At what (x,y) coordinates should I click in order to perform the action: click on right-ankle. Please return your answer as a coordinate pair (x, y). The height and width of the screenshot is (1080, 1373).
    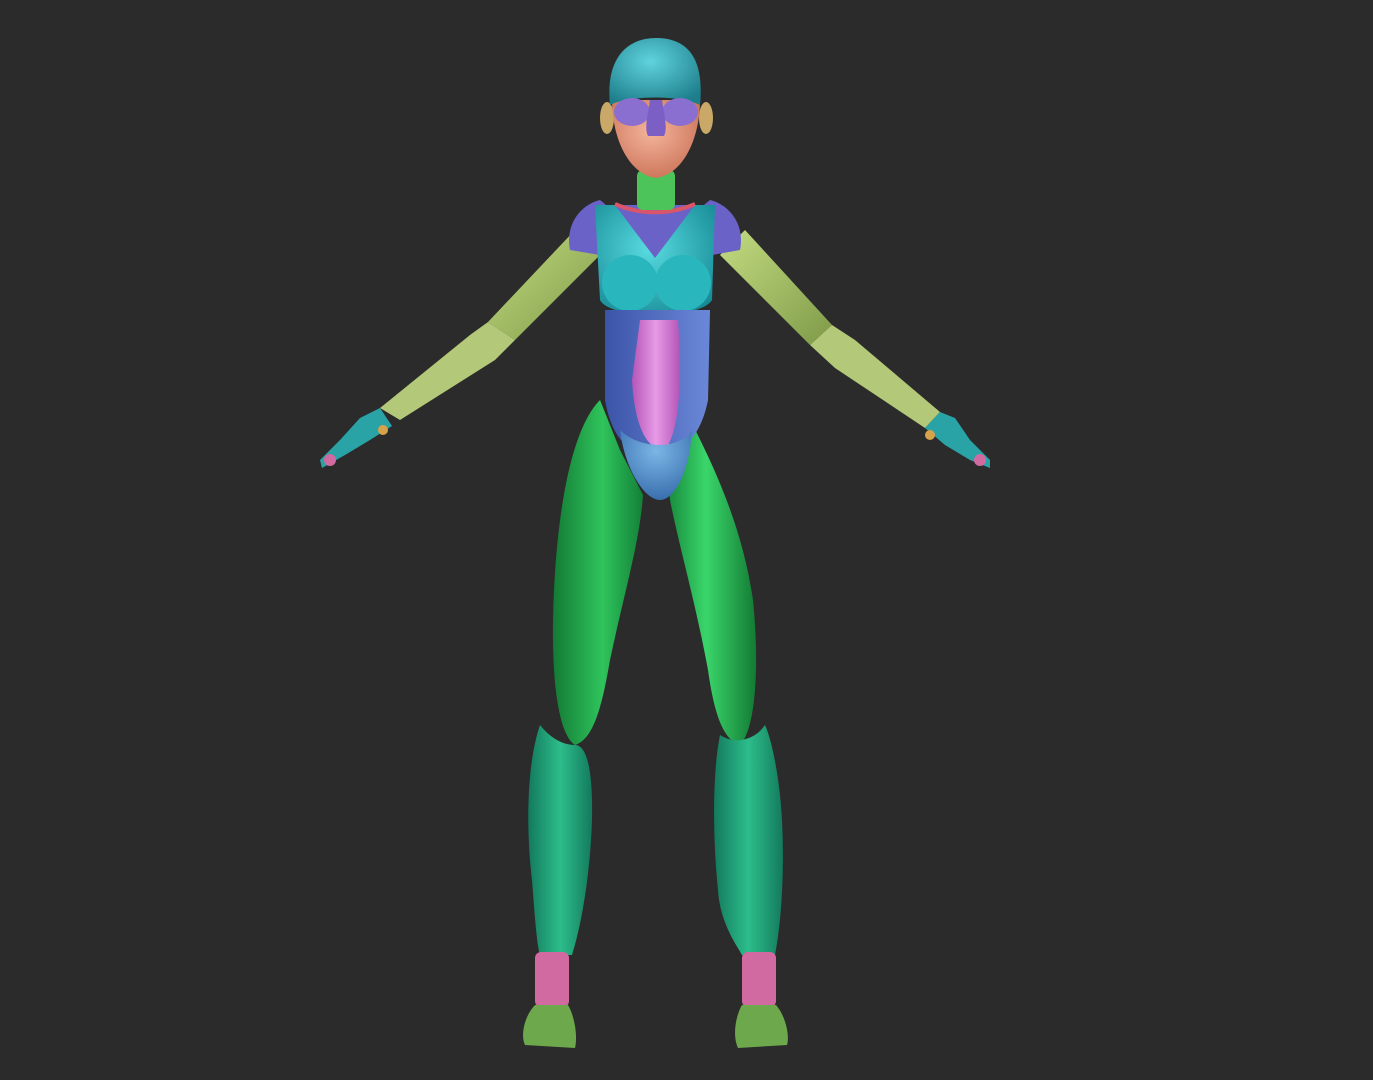
    Looking at the image, I should click on (759, 979).